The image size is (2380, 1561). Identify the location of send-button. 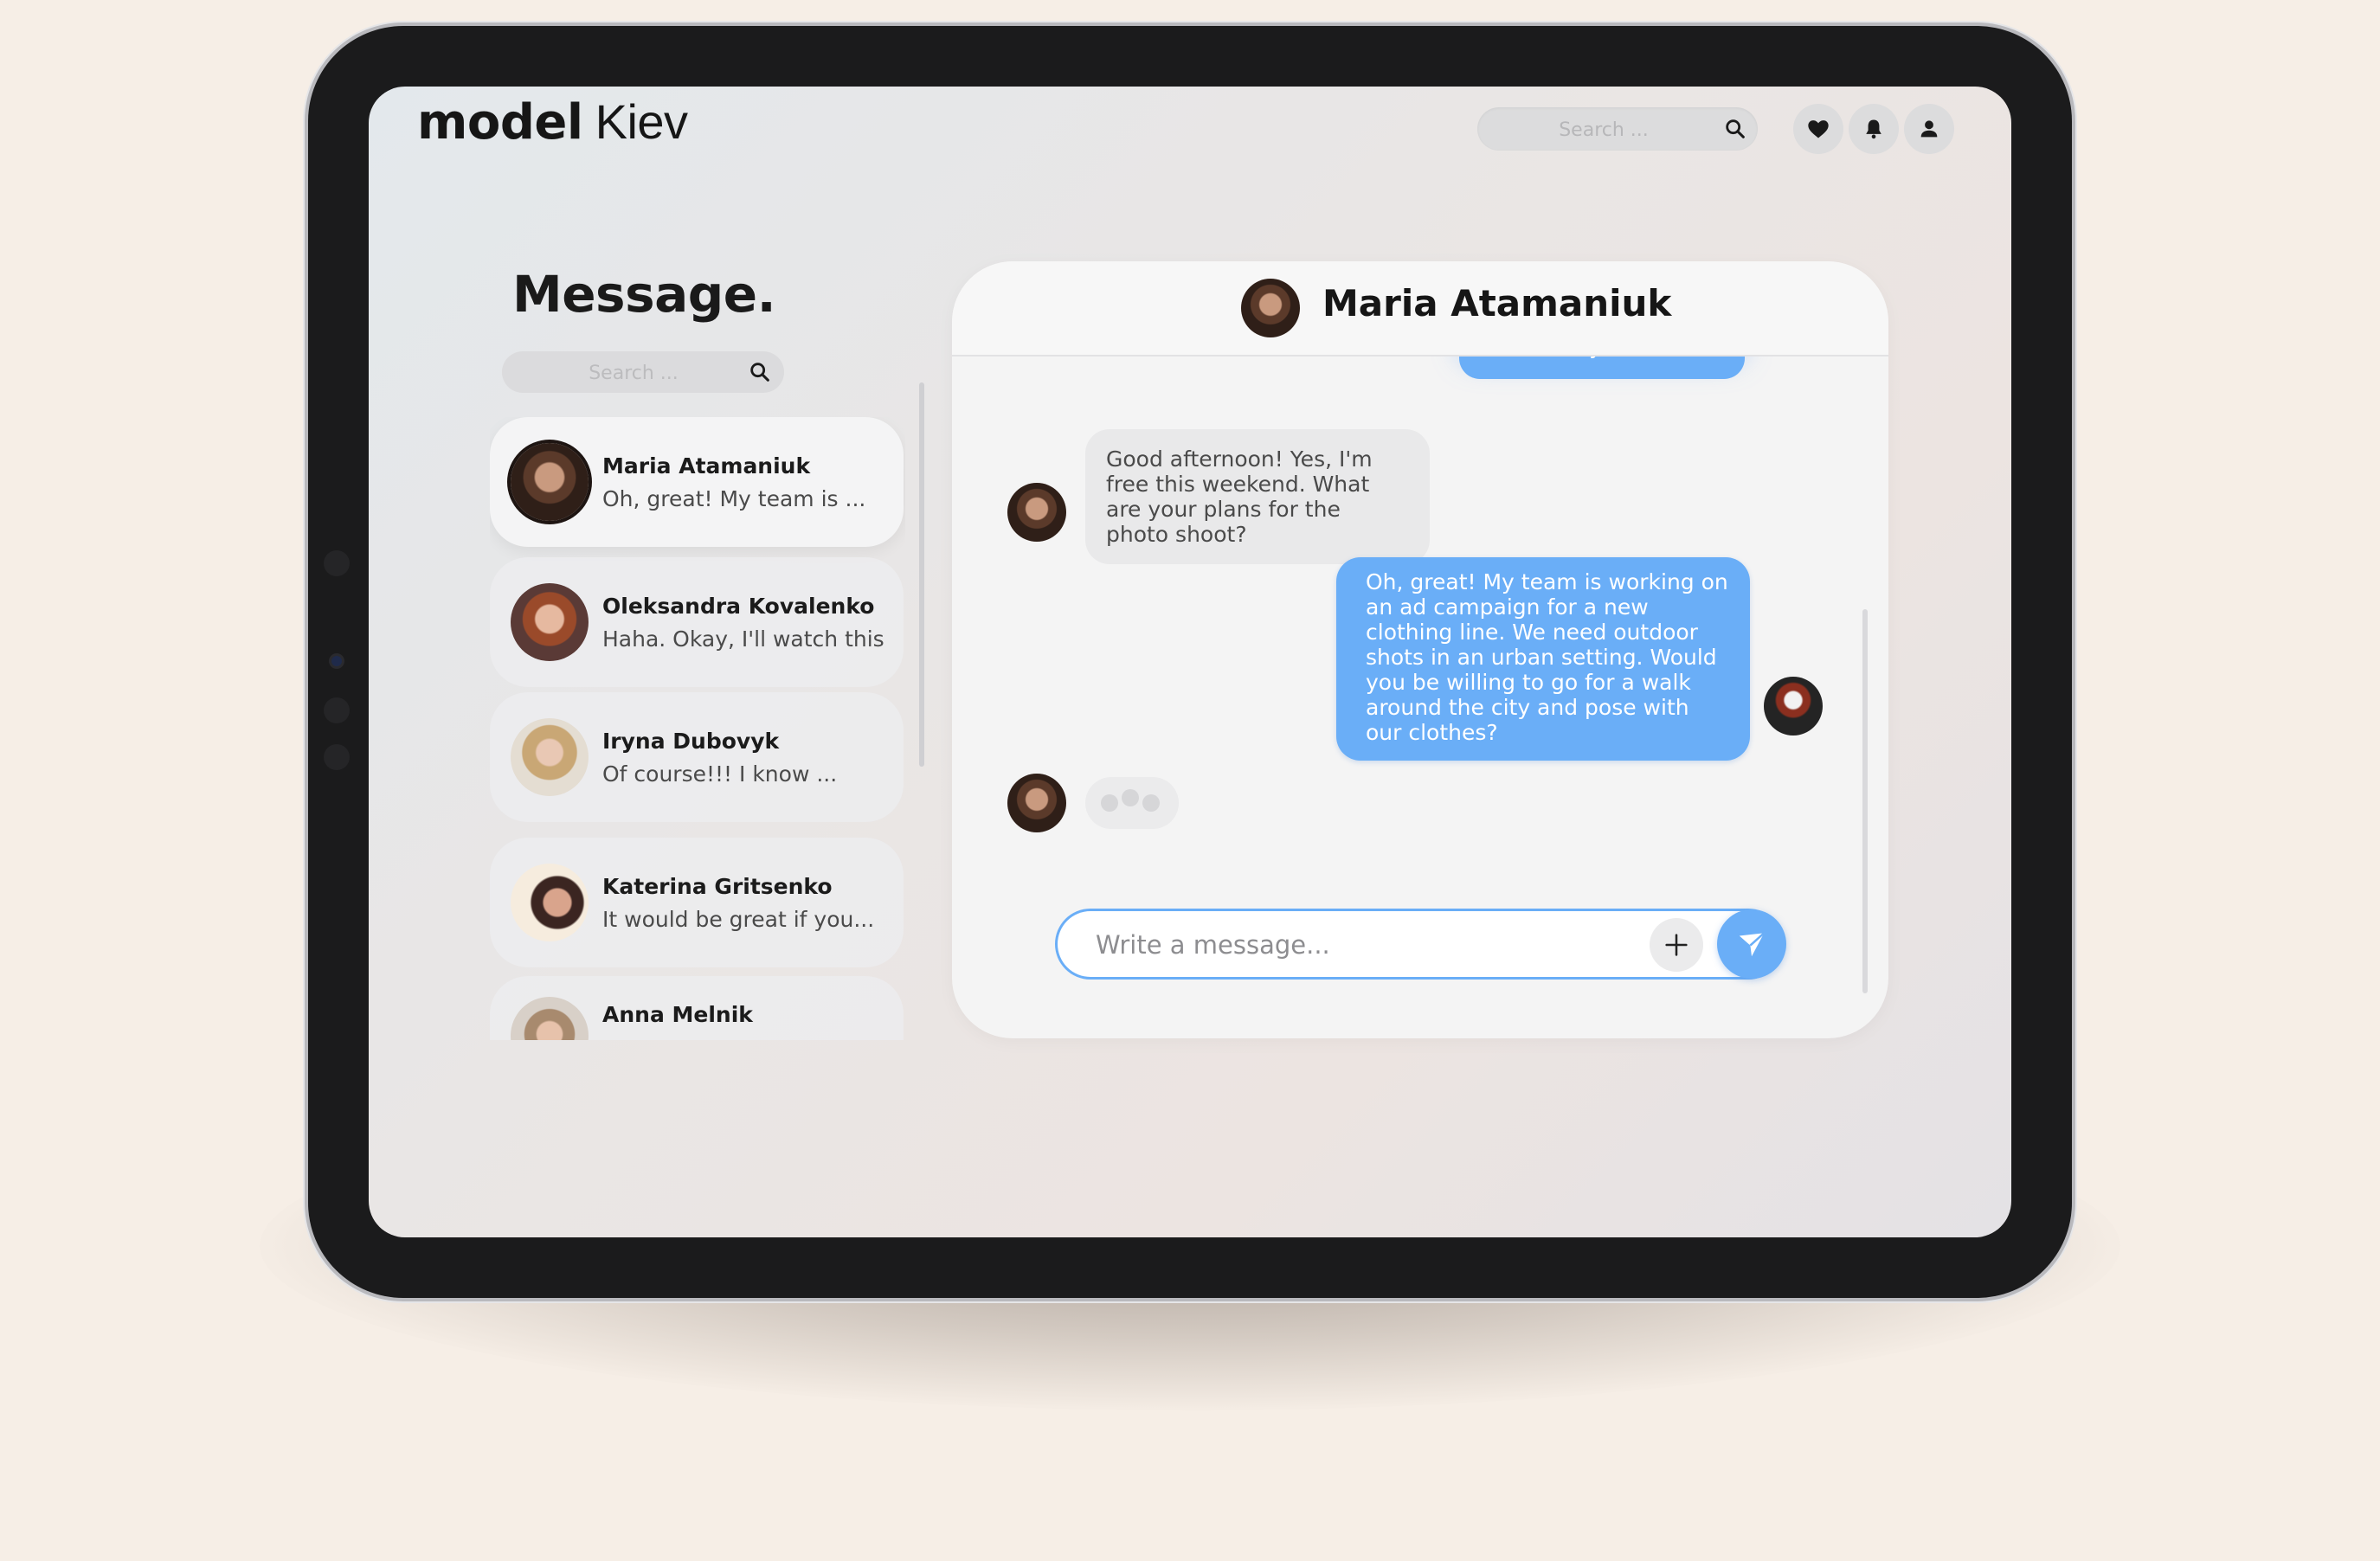
(1751, 944).